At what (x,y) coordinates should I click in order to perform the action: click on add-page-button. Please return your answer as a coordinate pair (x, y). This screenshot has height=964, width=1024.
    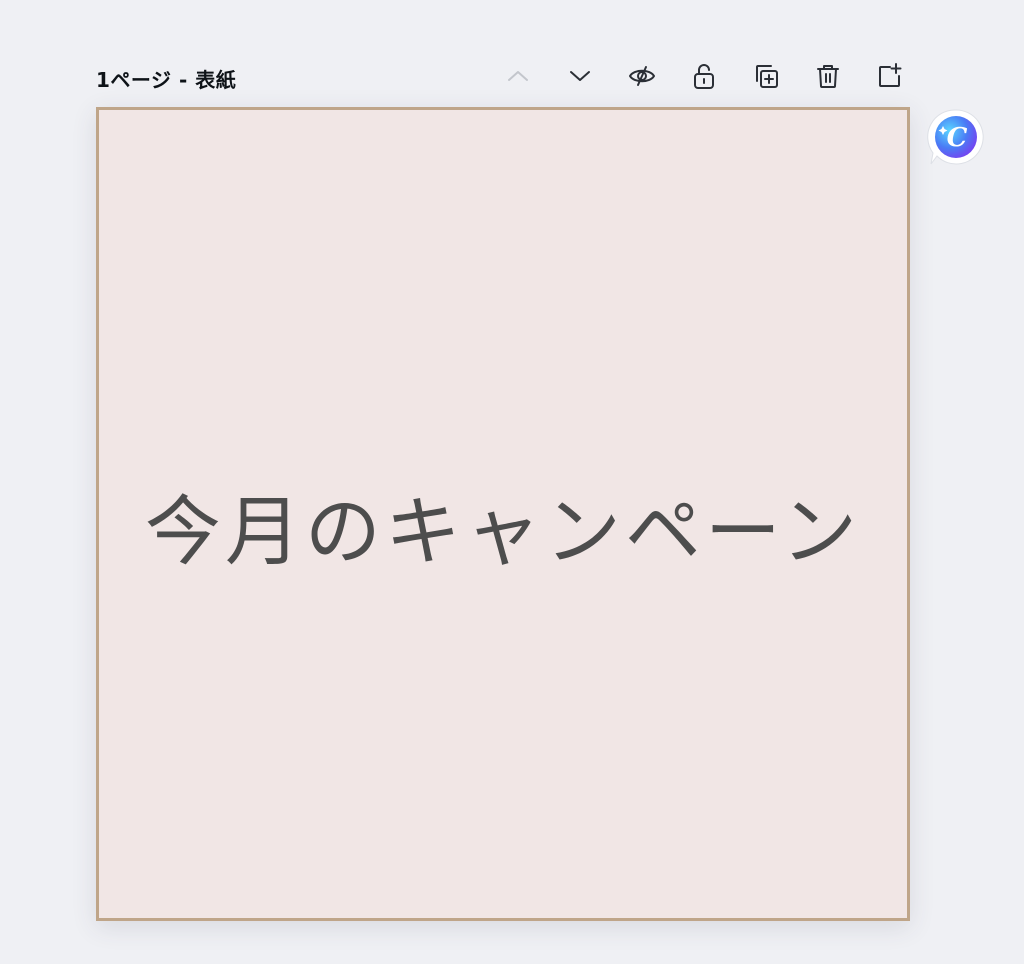
    Looking at the image, I should click on (890, 76).